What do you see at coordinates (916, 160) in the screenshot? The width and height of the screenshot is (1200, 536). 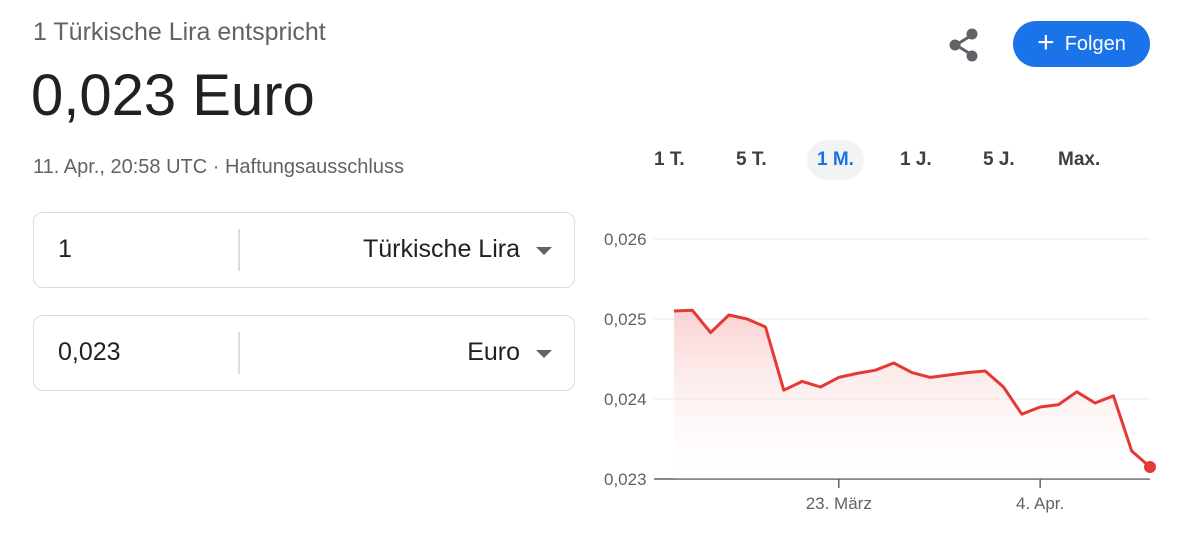 I see `tab-1-year: 1 J.` at bounding box center [916, 160].